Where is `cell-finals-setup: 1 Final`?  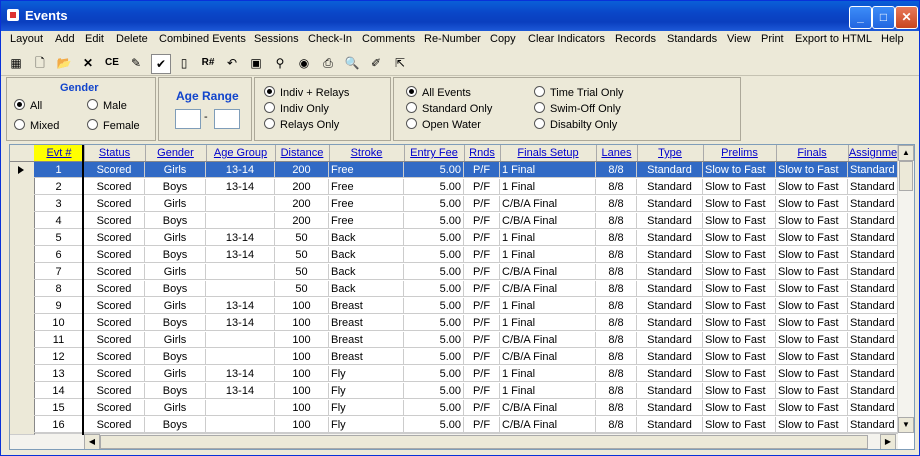 cell-finals-setup: 1 Final is located at coordinates (548, 187).